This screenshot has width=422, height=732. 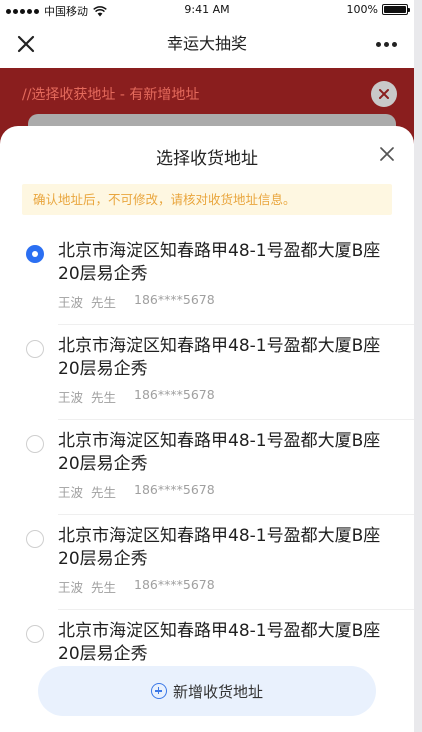 I want to click on sheet-title: 选择收货地址, so click(x=207, y=159).